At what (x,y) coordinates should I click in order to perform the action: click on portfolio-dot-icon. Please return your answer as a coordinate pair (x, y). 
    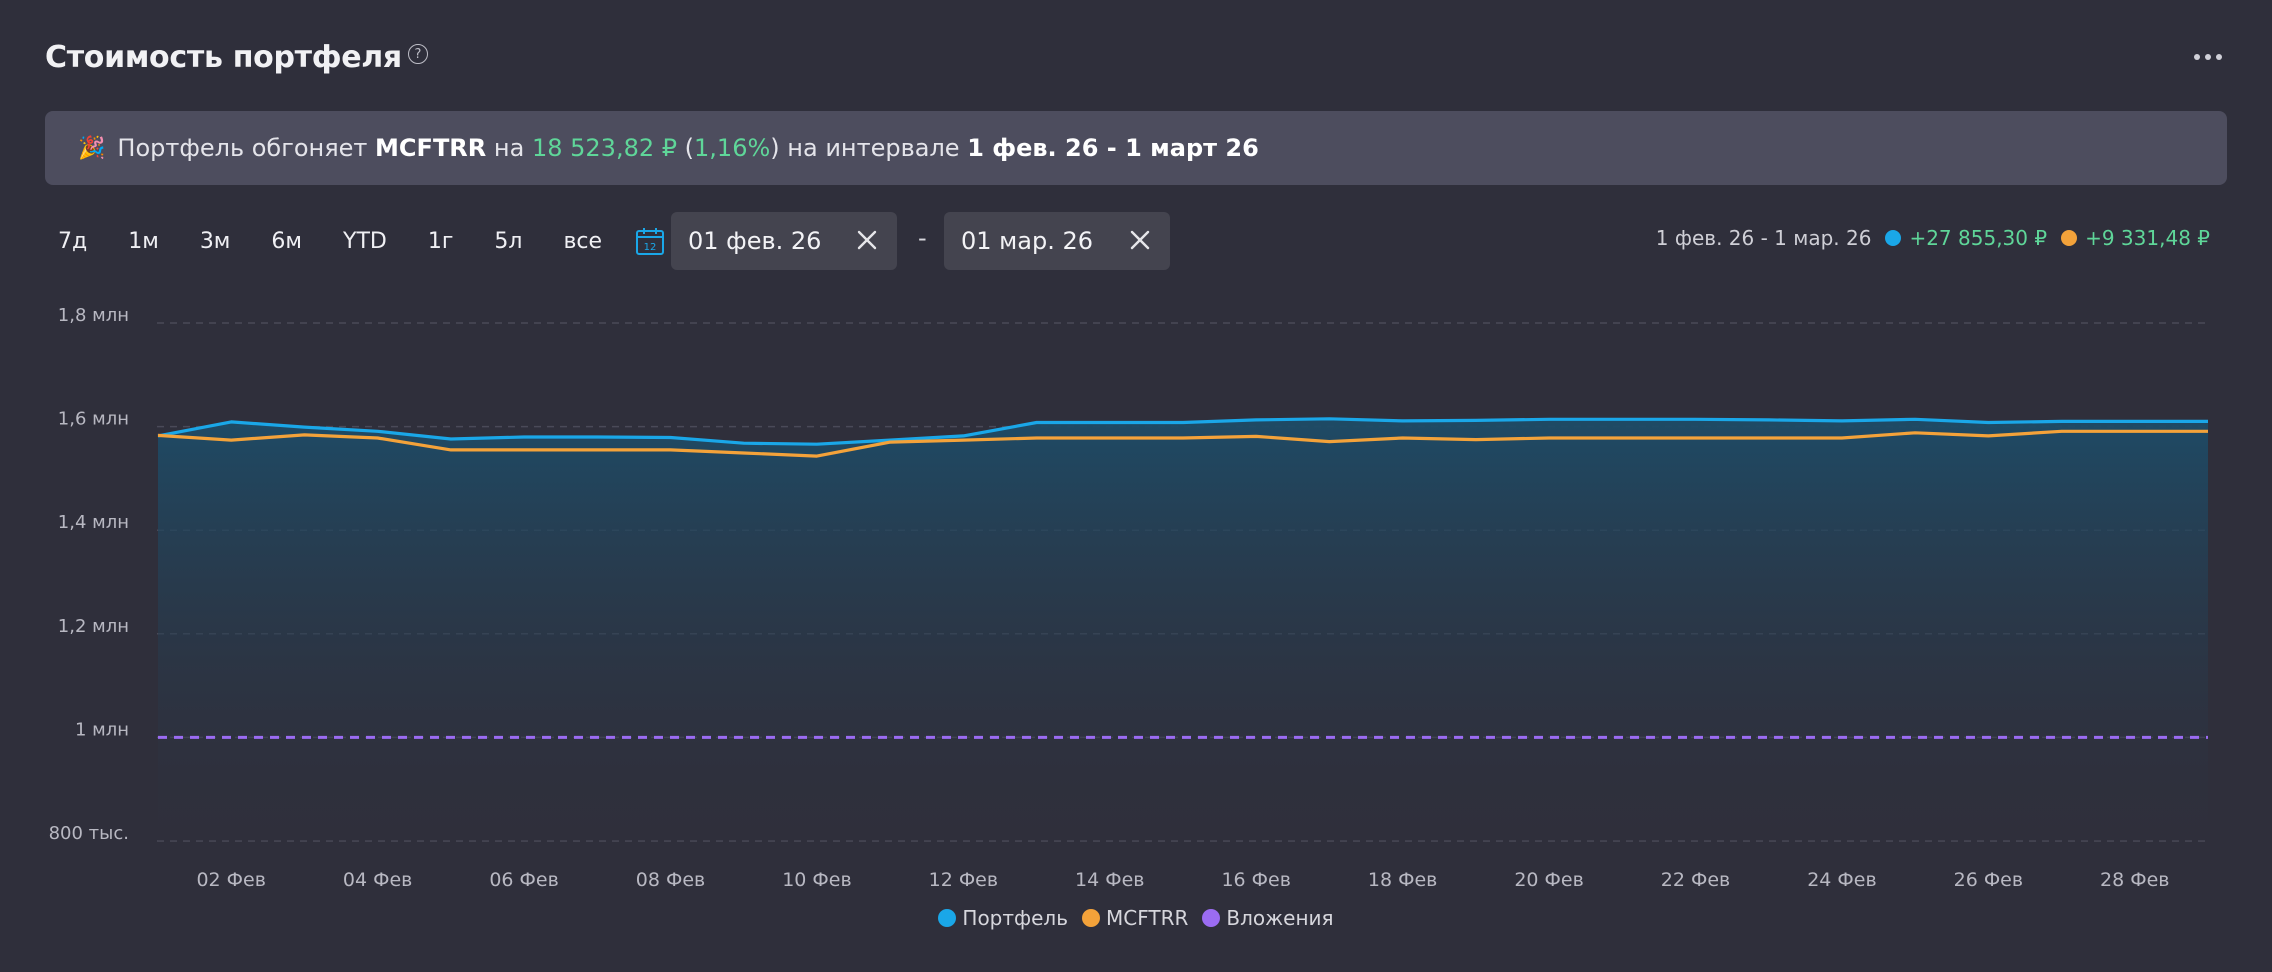
    Looking at the image, I should click on (1893, 238).